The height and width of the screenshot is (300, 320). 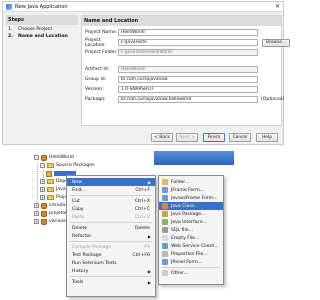 I want to click on version-row: Version: 1.0-SNAPSHOT, so click(x=171, y=89).